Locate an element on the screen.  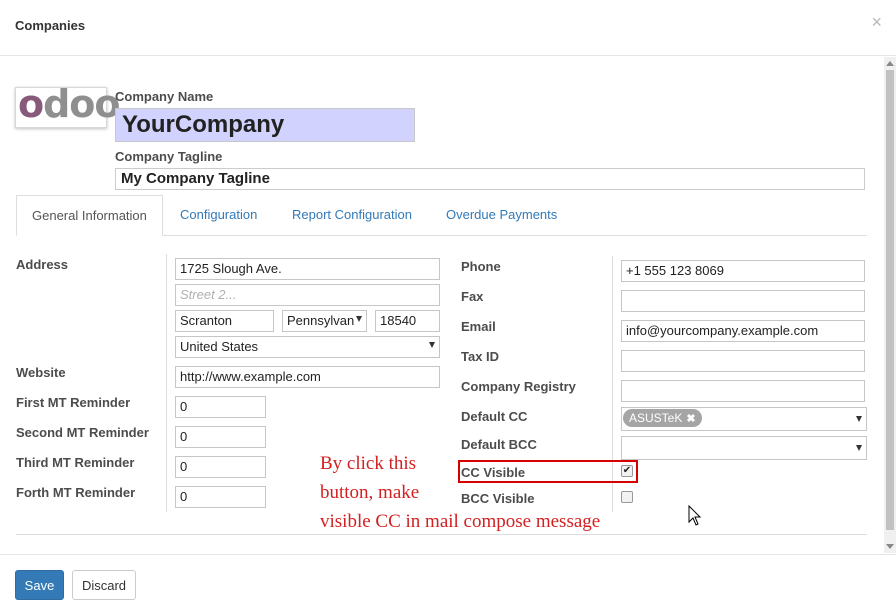
phone-input: +1 555 123 8069 is located at coordinates (743, 271).